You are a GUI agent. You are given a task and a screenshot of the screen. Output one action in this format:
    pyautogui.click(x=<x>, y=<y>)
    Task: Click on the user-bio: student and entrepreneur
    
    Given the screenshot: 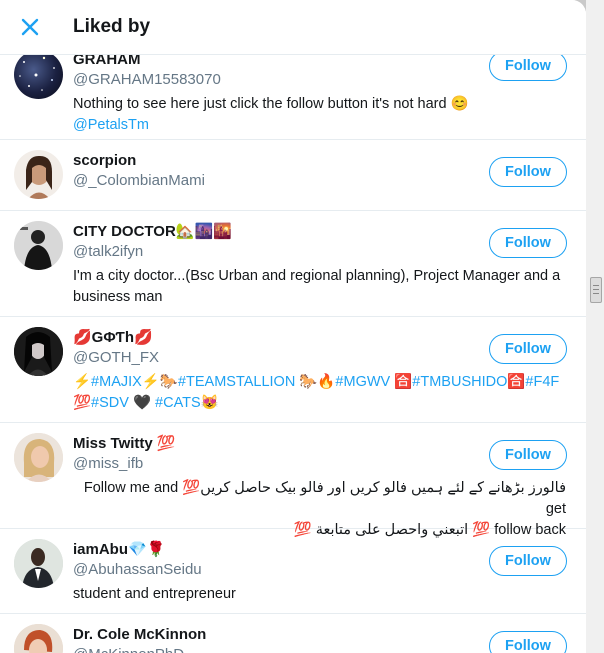 What is the action you would take?
    pyautogui.click(x=154, y=594)
    